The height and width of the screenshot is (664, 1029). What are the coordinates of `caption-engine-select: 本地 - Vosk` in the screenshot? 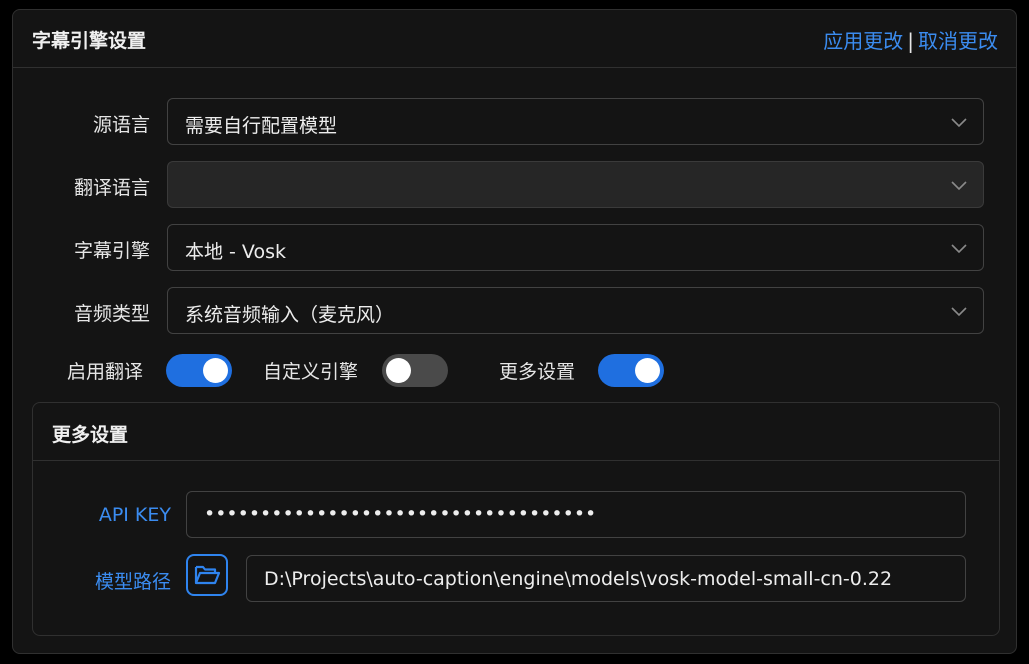 It's located at (575, 247).